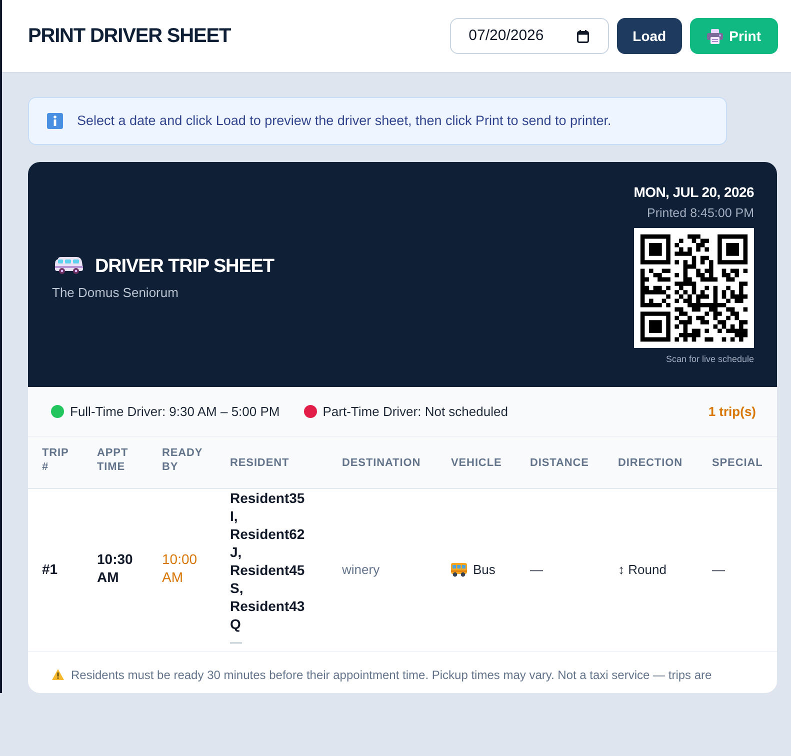 The height and width of the screenshot is (756, 791). I want to click on column-header: DISTANCE, so click(559, 463).